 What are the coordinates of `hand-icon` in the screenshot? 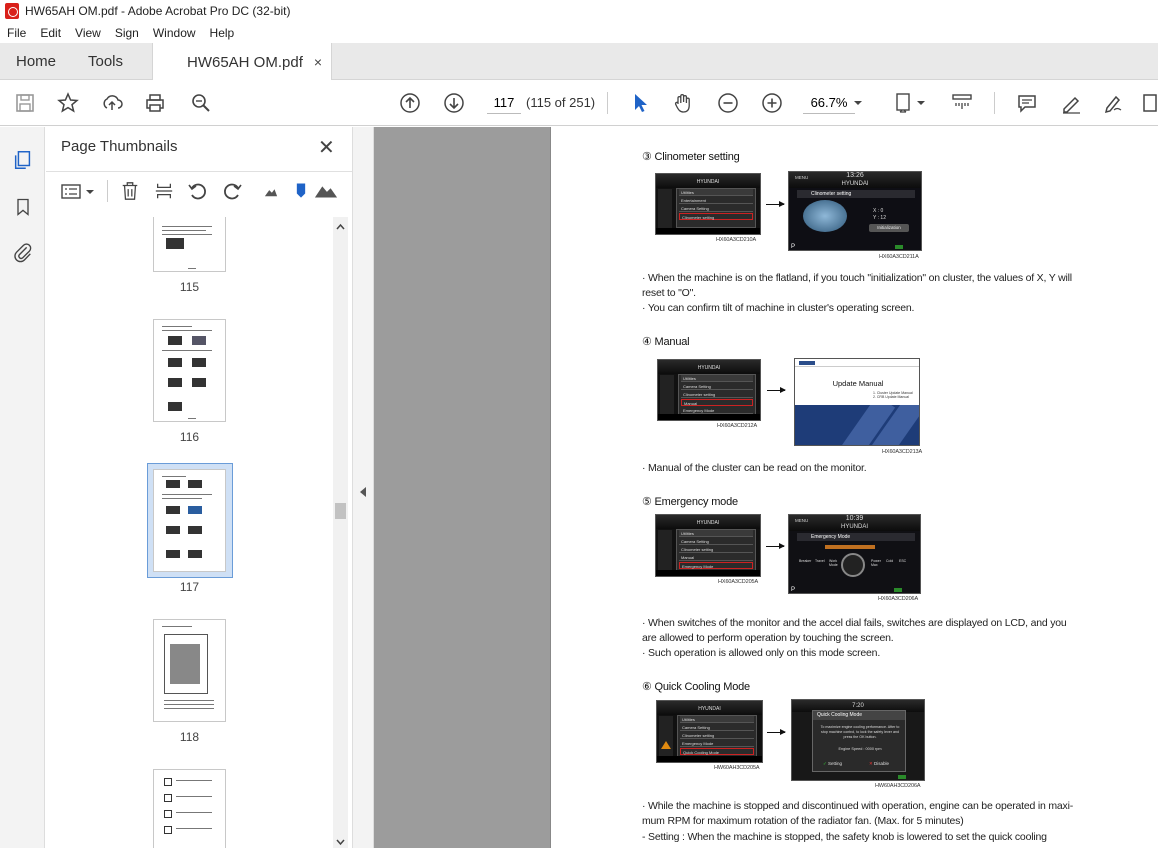 It's located at (683, 103).